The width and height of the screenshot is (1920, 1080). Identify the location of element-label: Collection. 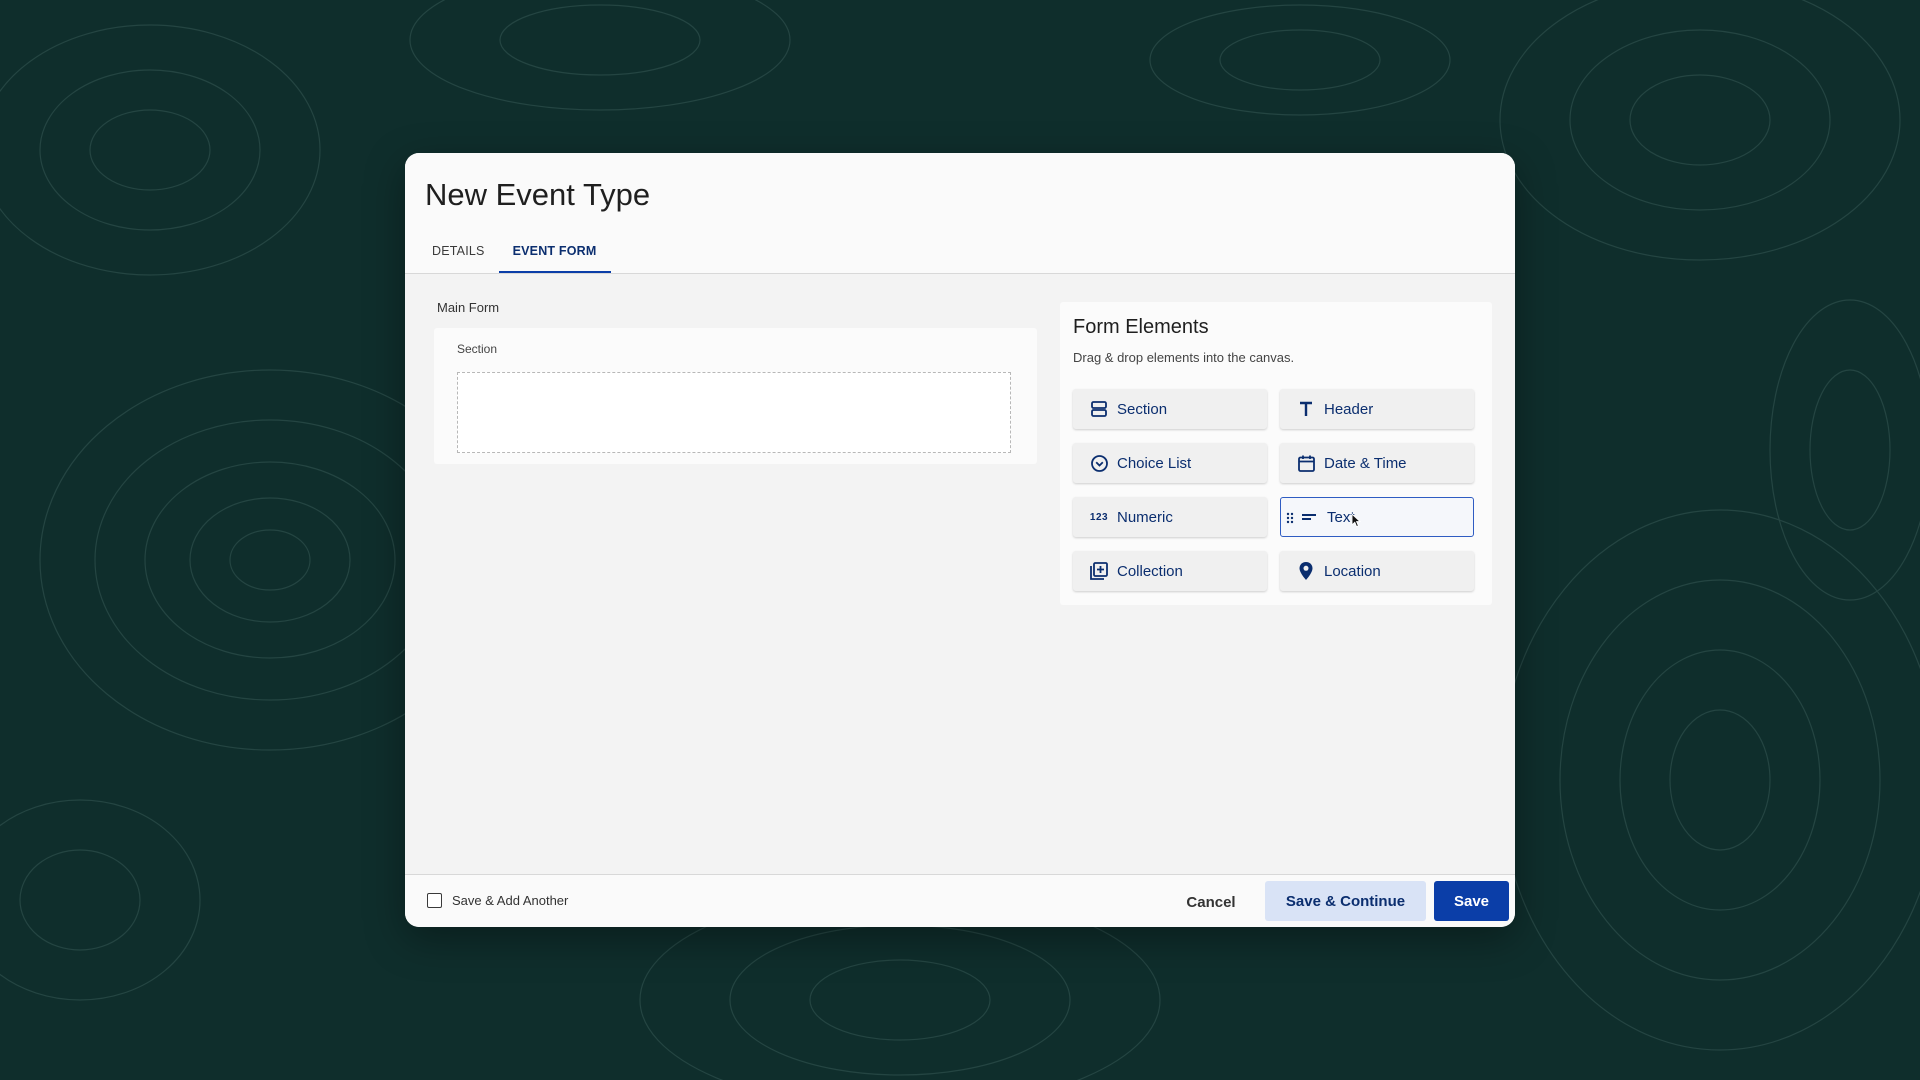
(1150, 571).